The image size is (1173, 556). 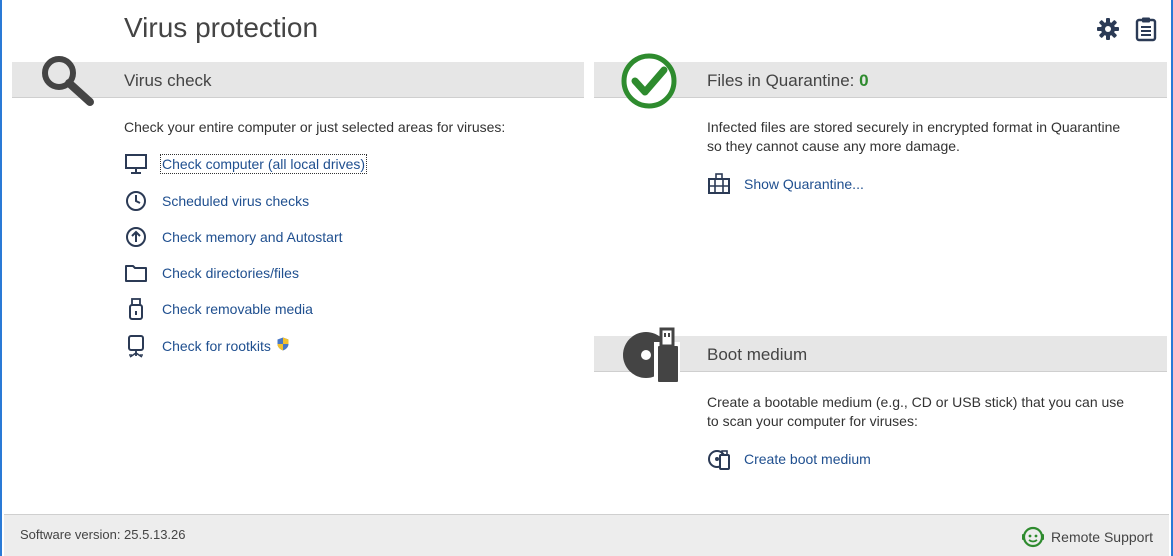 What do you see at coordinates (236, 201) in the screenshot?
I see `scheduled-checks-label: Scheduled virus checks` at bounding box center [236, 201].